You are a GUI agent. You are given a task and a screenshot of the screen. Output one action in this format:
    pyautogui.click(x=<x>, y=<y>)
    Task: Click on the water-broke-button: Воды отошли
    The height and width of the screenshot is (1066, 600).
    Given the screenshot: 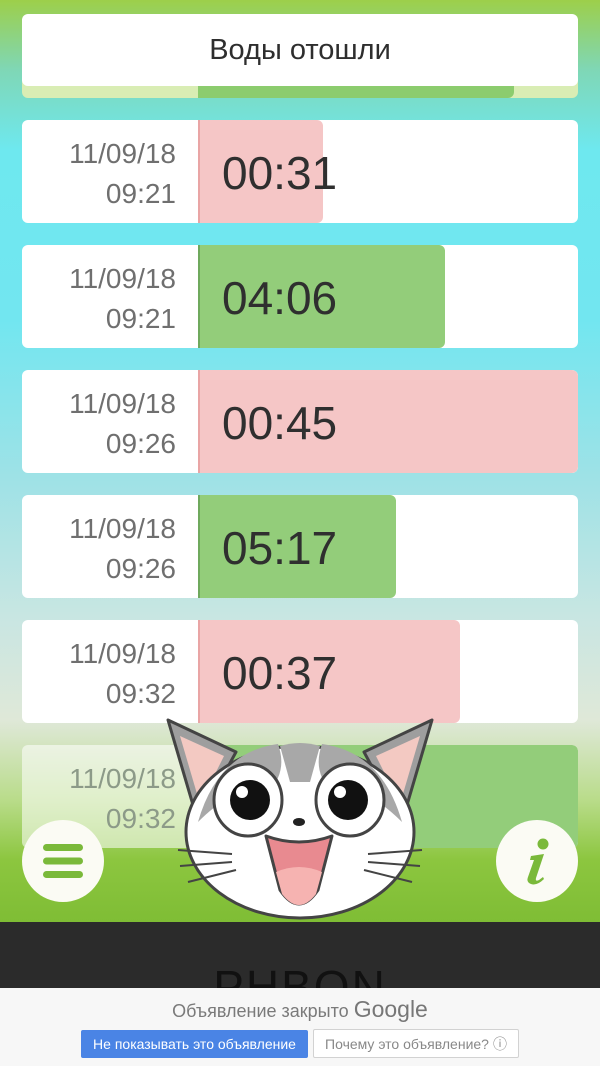 What is the action you would take?
    pyautogui.click(x=300, y=50)
    